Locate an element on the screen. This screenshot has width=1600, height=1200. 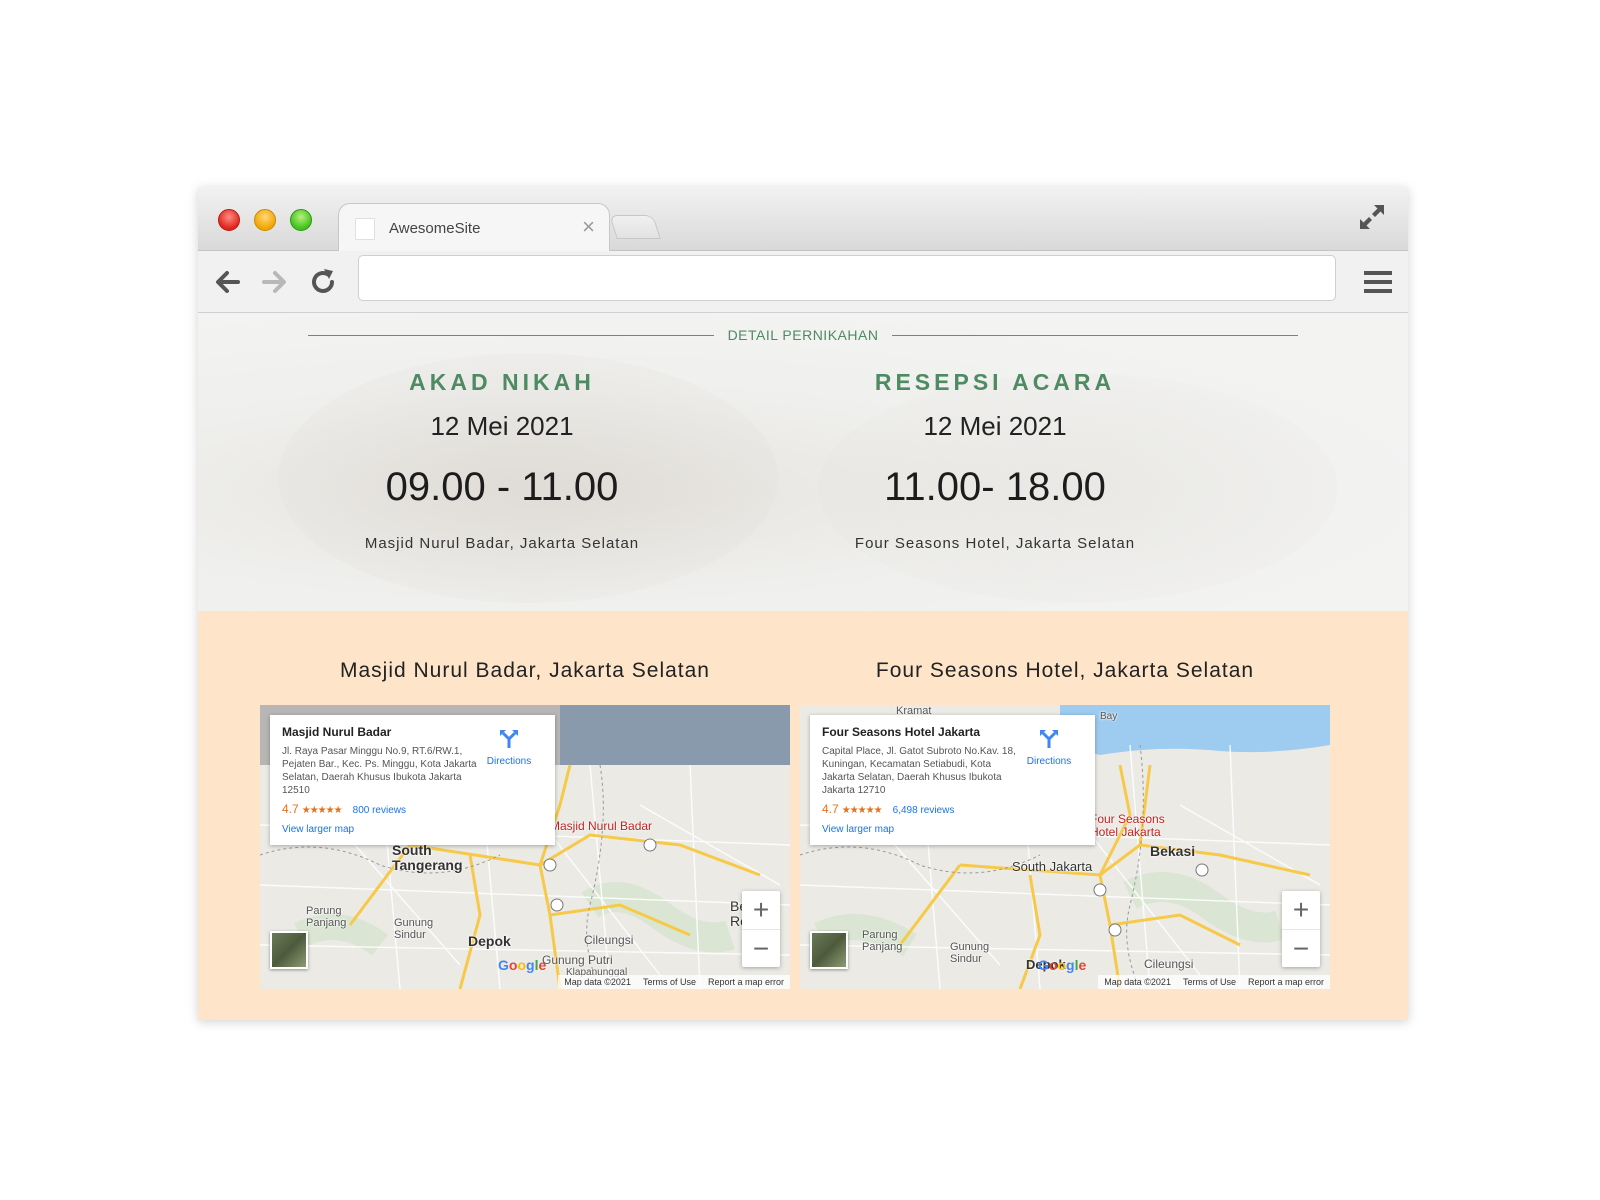
reload-icon is located at coordinates (323, 282).